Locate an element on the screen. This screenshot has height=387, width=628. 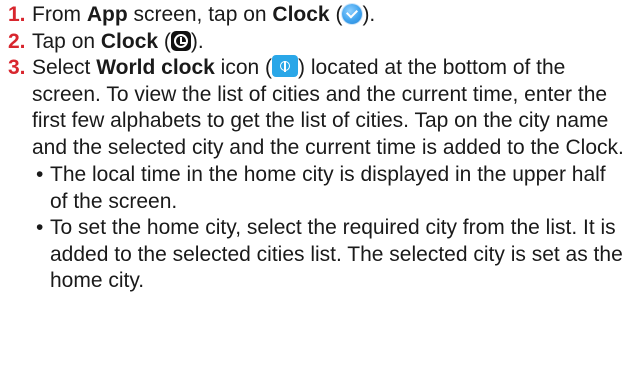
step-text-part: Tap on is located at coordinates (66, 41).